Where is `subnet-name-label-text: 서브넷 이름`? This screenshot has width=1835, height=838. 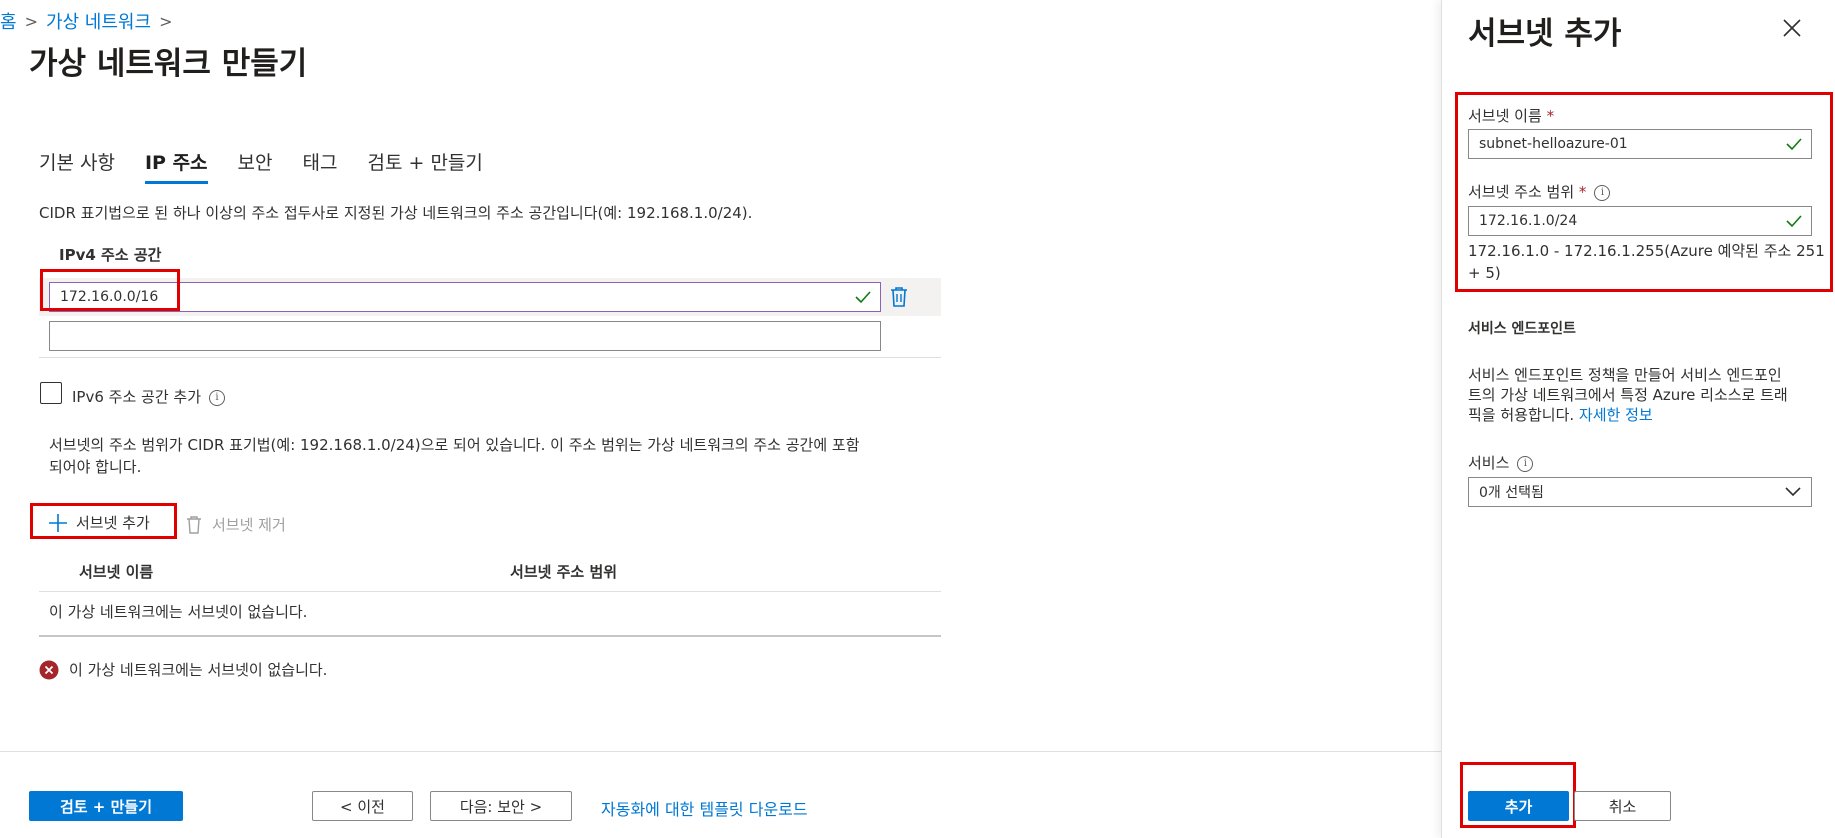 subnet-name-label-text: 서브넷 이름 is located at coordinates (1505, 116).